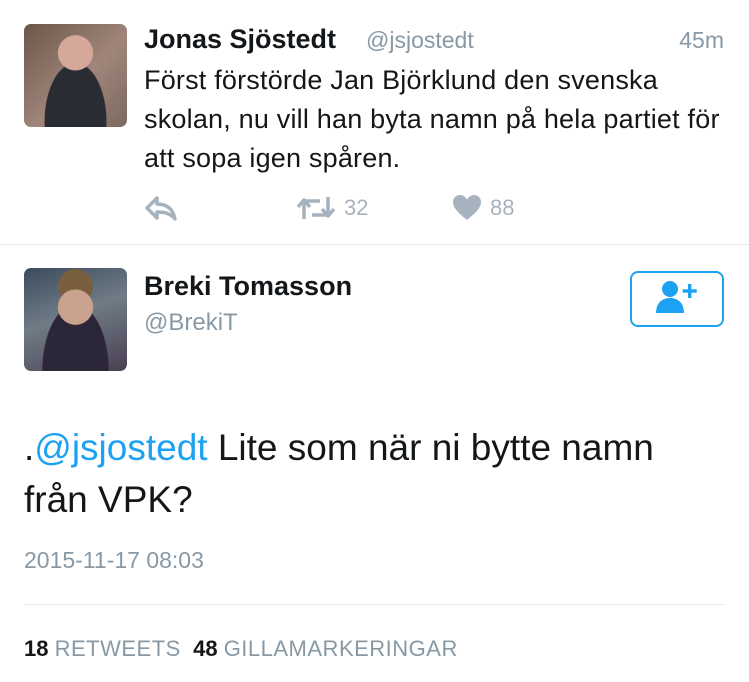 This screenshot has height=682, width=749. I want to click on reply-icon, so click(161, 208).